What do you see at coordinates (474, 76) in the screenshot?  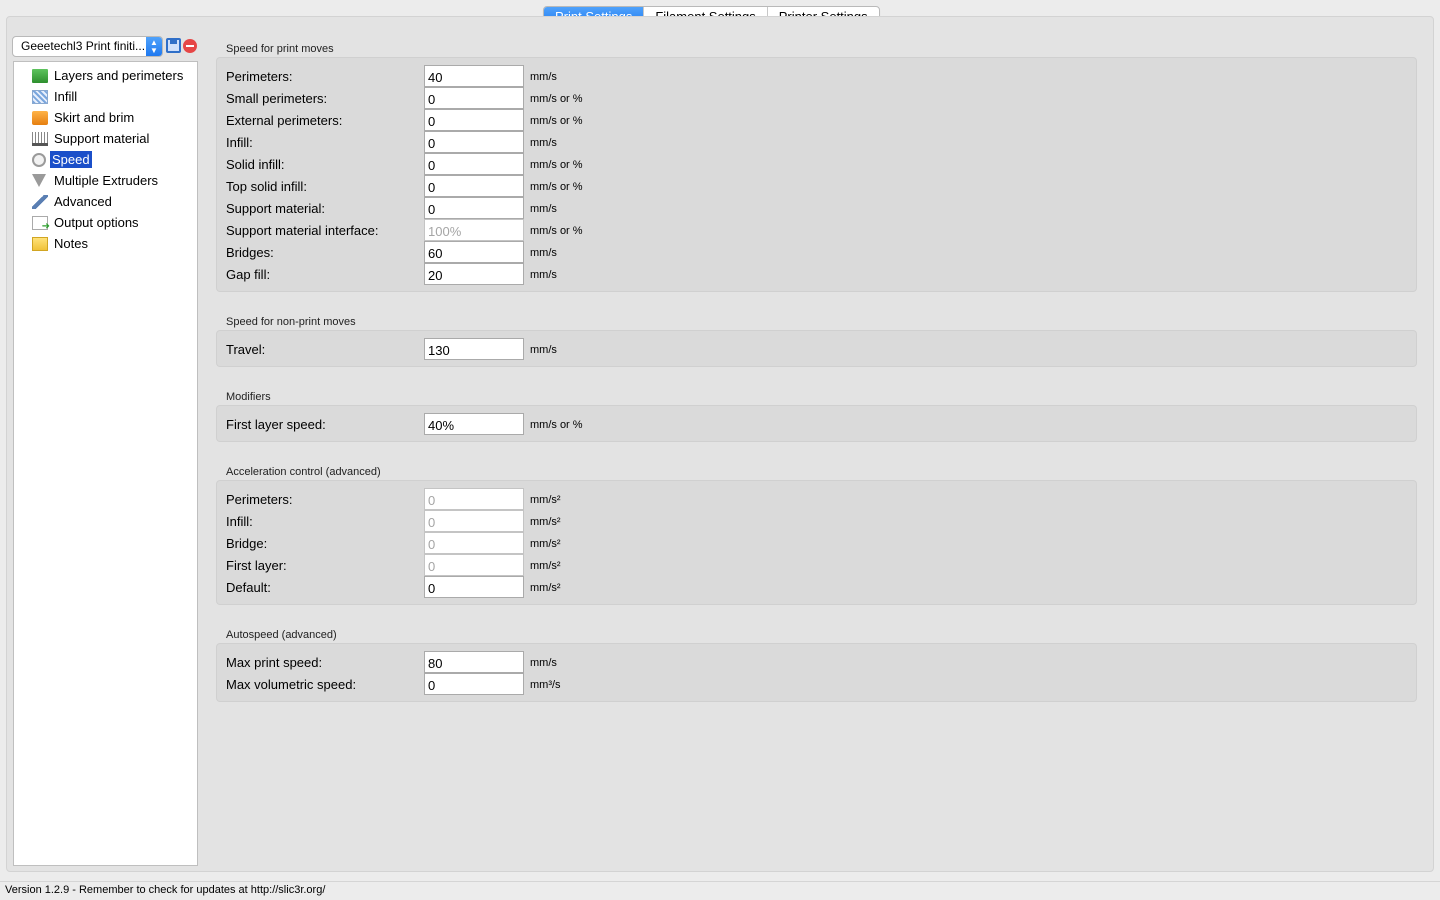 I see `perimeters-speed-input` at bounding box center [474, 76].